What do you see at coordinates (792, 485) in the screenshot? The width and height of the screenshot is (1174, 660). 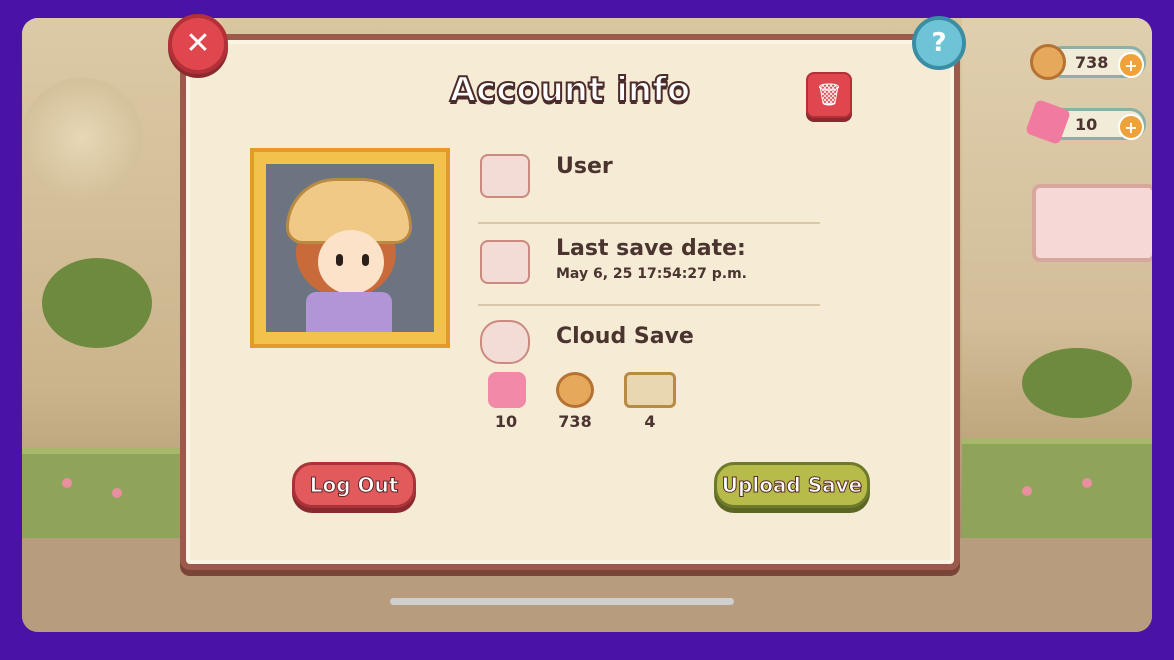 I see `upload-save-button: Upload Save` at bounding box center [792, 485].